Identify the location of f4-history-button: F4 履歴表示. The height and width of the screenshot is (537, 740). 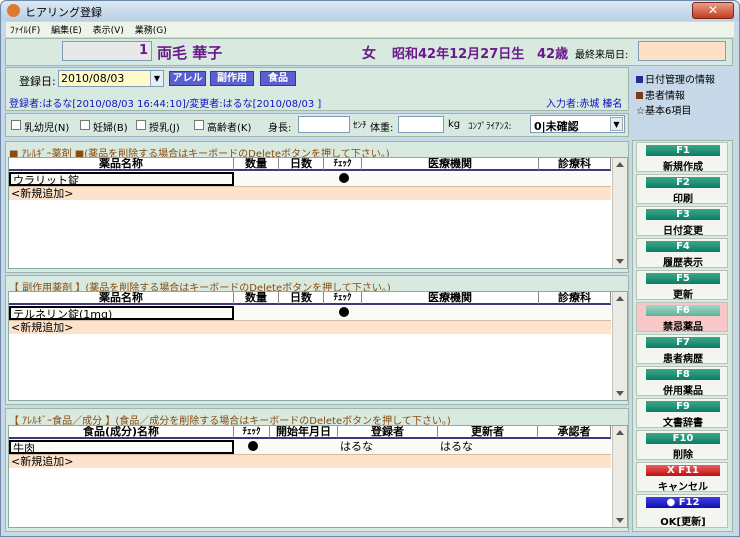
(682, 253).